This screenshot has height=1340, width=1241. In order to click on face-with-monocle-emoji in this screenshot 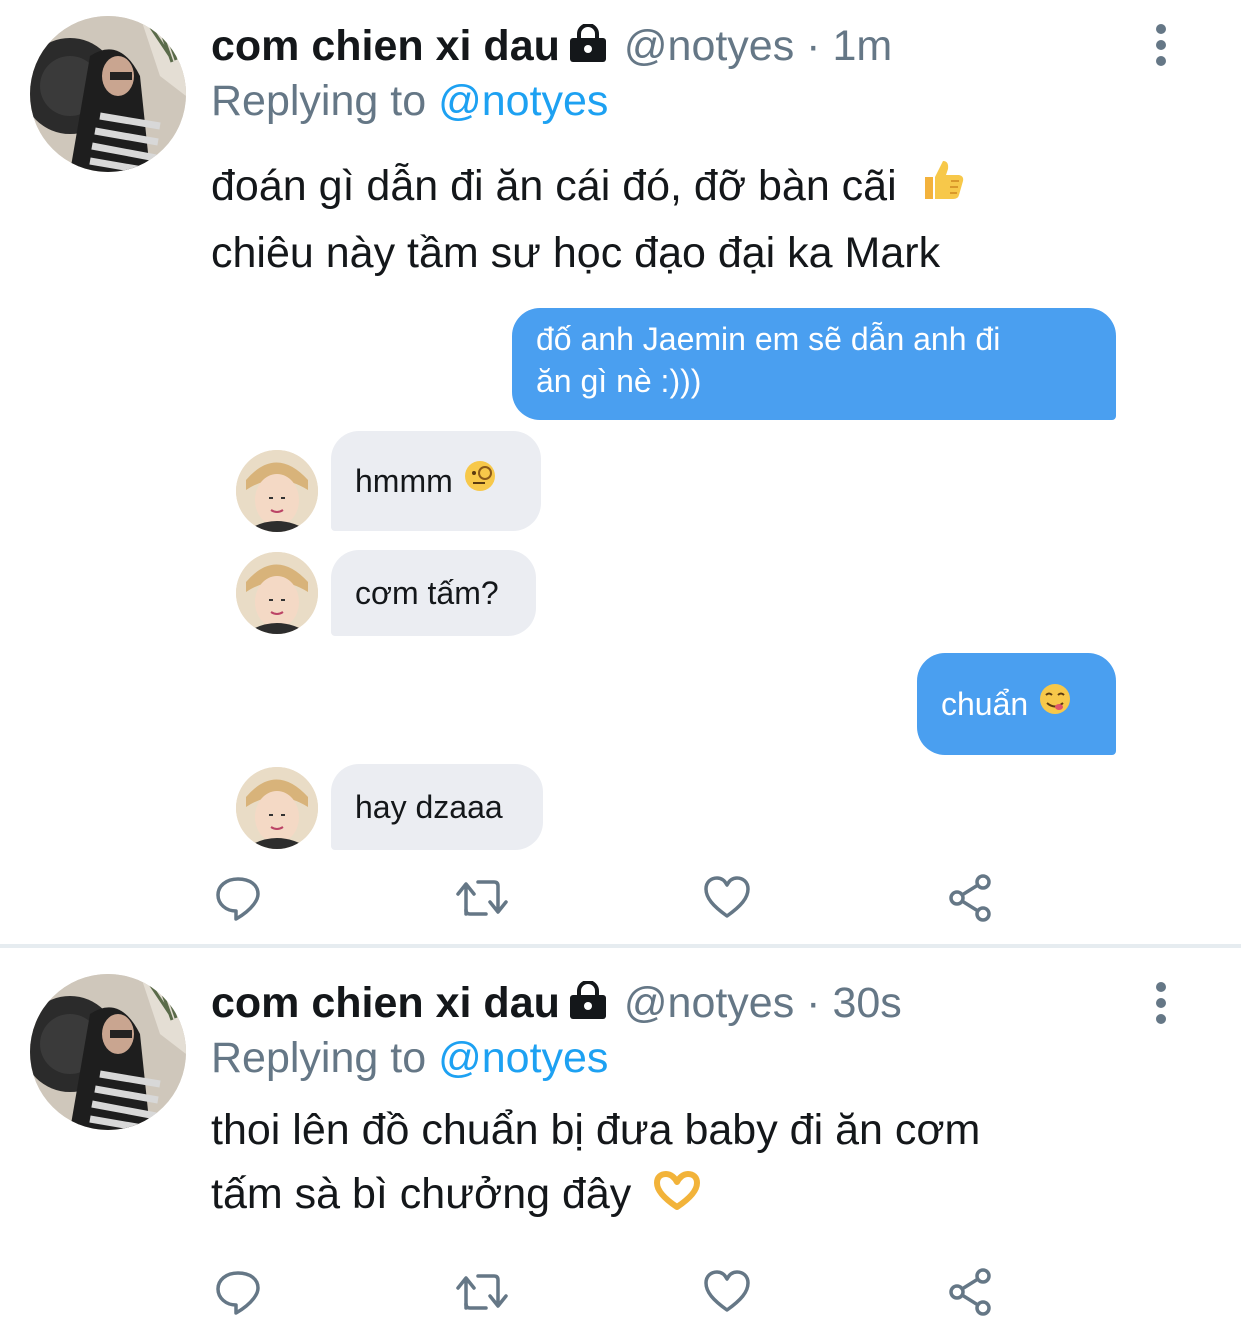, I will do `click(480, 481)`.